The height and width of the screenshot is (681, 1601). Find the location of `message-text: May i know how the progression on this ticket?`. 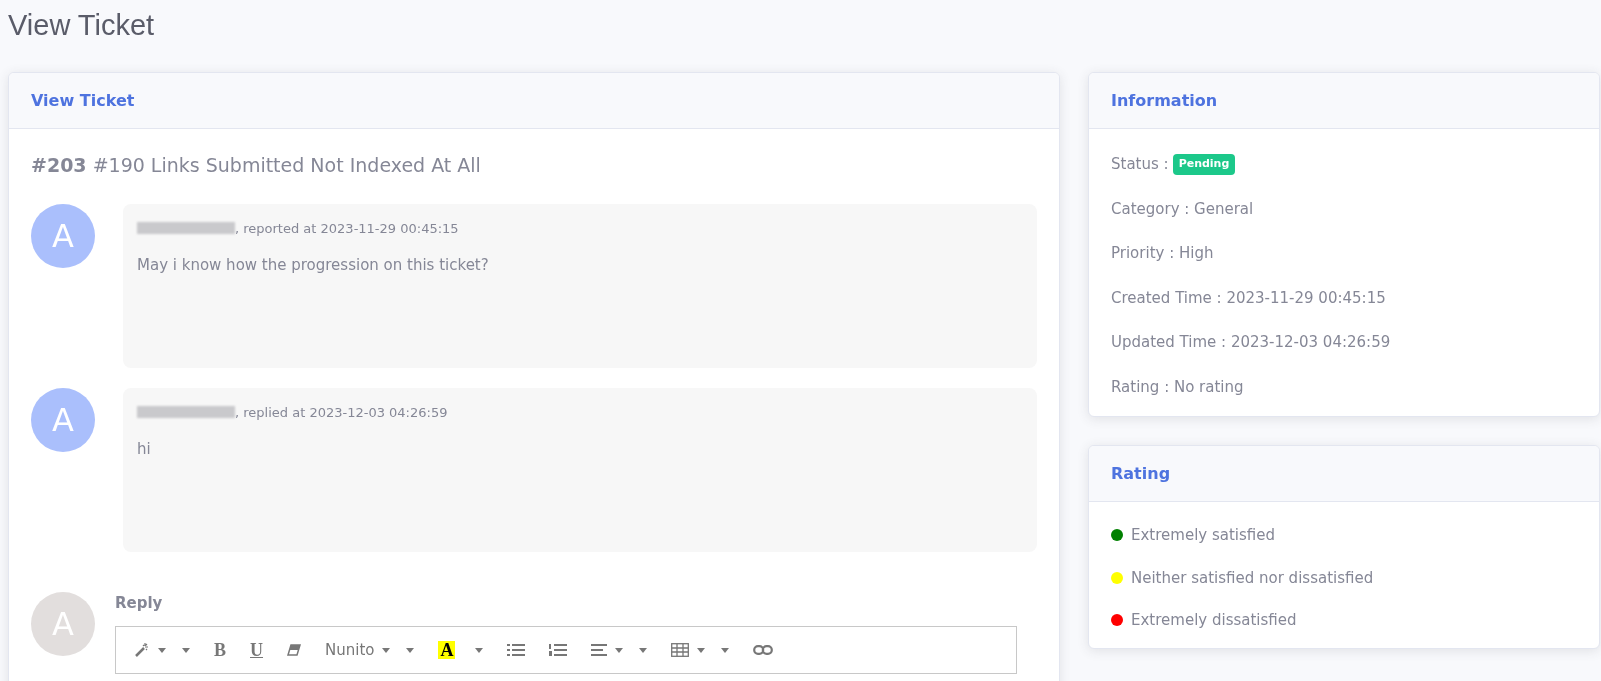

message-text: May i know how the progression on this ticket? is located at coordinates (313, 265).